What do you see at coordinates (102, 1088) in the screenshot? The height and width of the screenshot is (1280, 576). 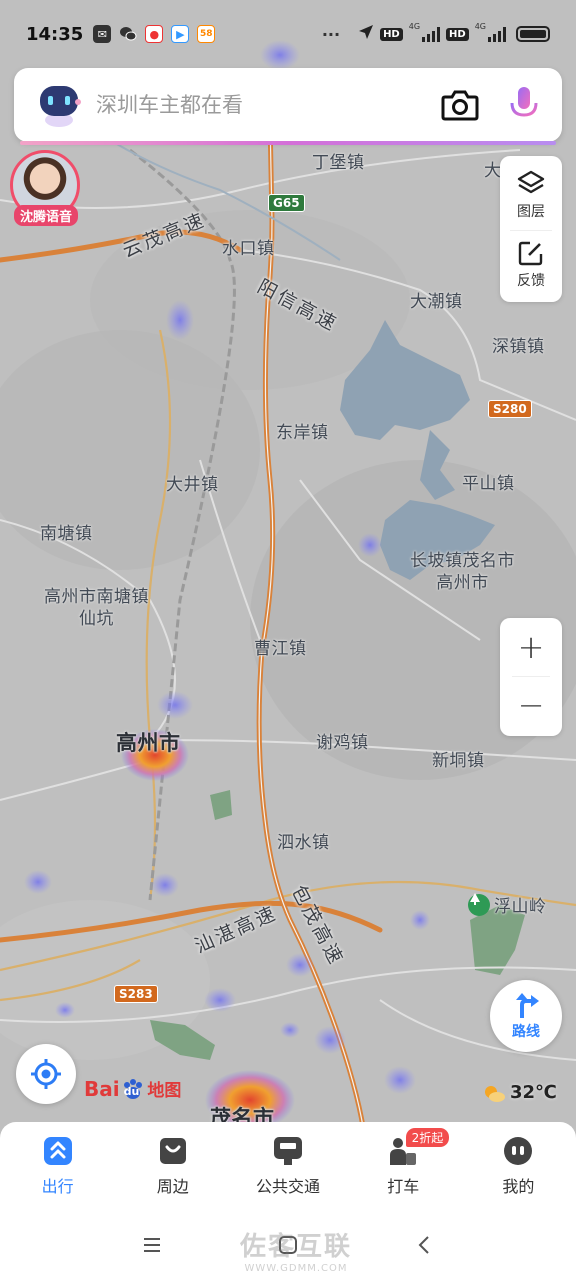 I see `logo-part-bai: Bai` at bounding box center [102, 1088].